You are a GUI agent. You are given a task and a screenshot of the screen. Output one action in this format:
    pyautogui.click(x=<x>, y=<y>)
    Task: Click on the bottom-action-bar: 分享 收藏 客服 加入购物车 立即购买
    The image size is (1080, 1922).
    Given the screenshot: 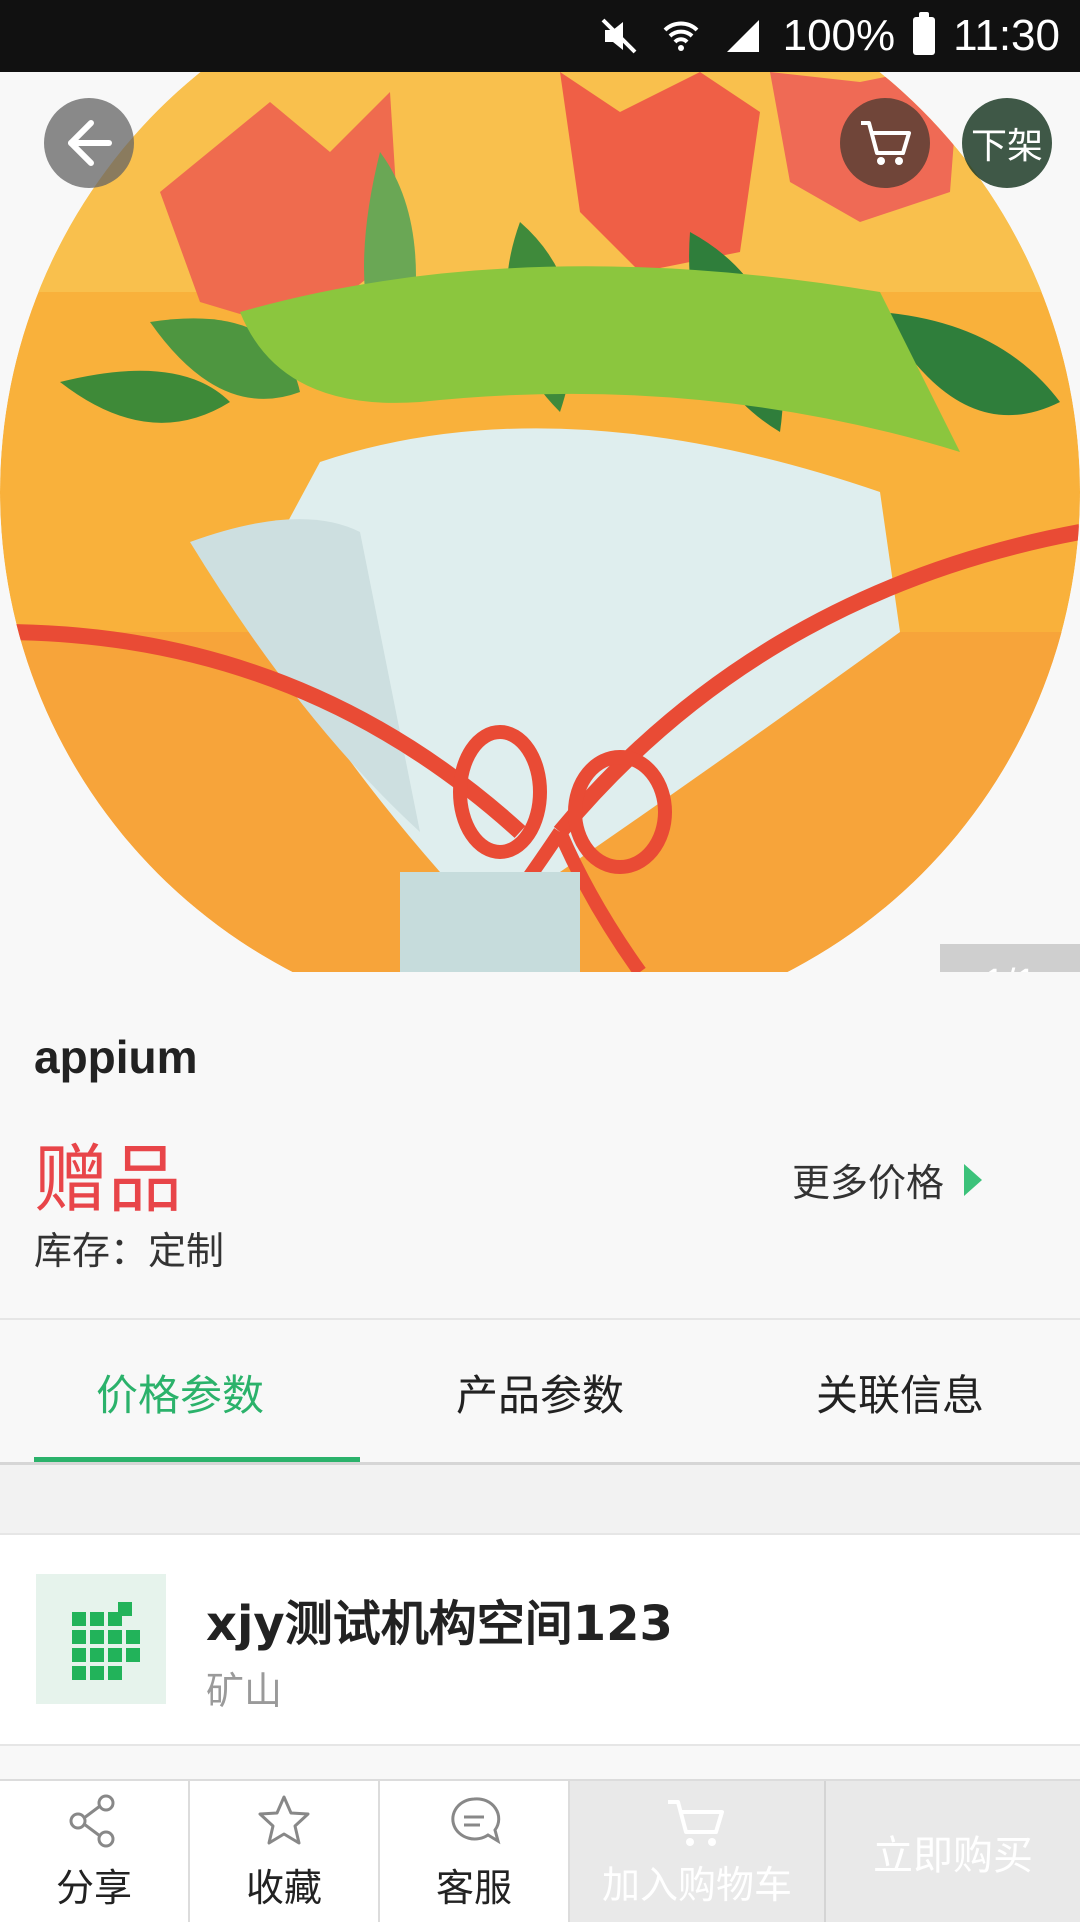 What is the action you would take?
    pyautogui.click(x=540, y=1850)
    